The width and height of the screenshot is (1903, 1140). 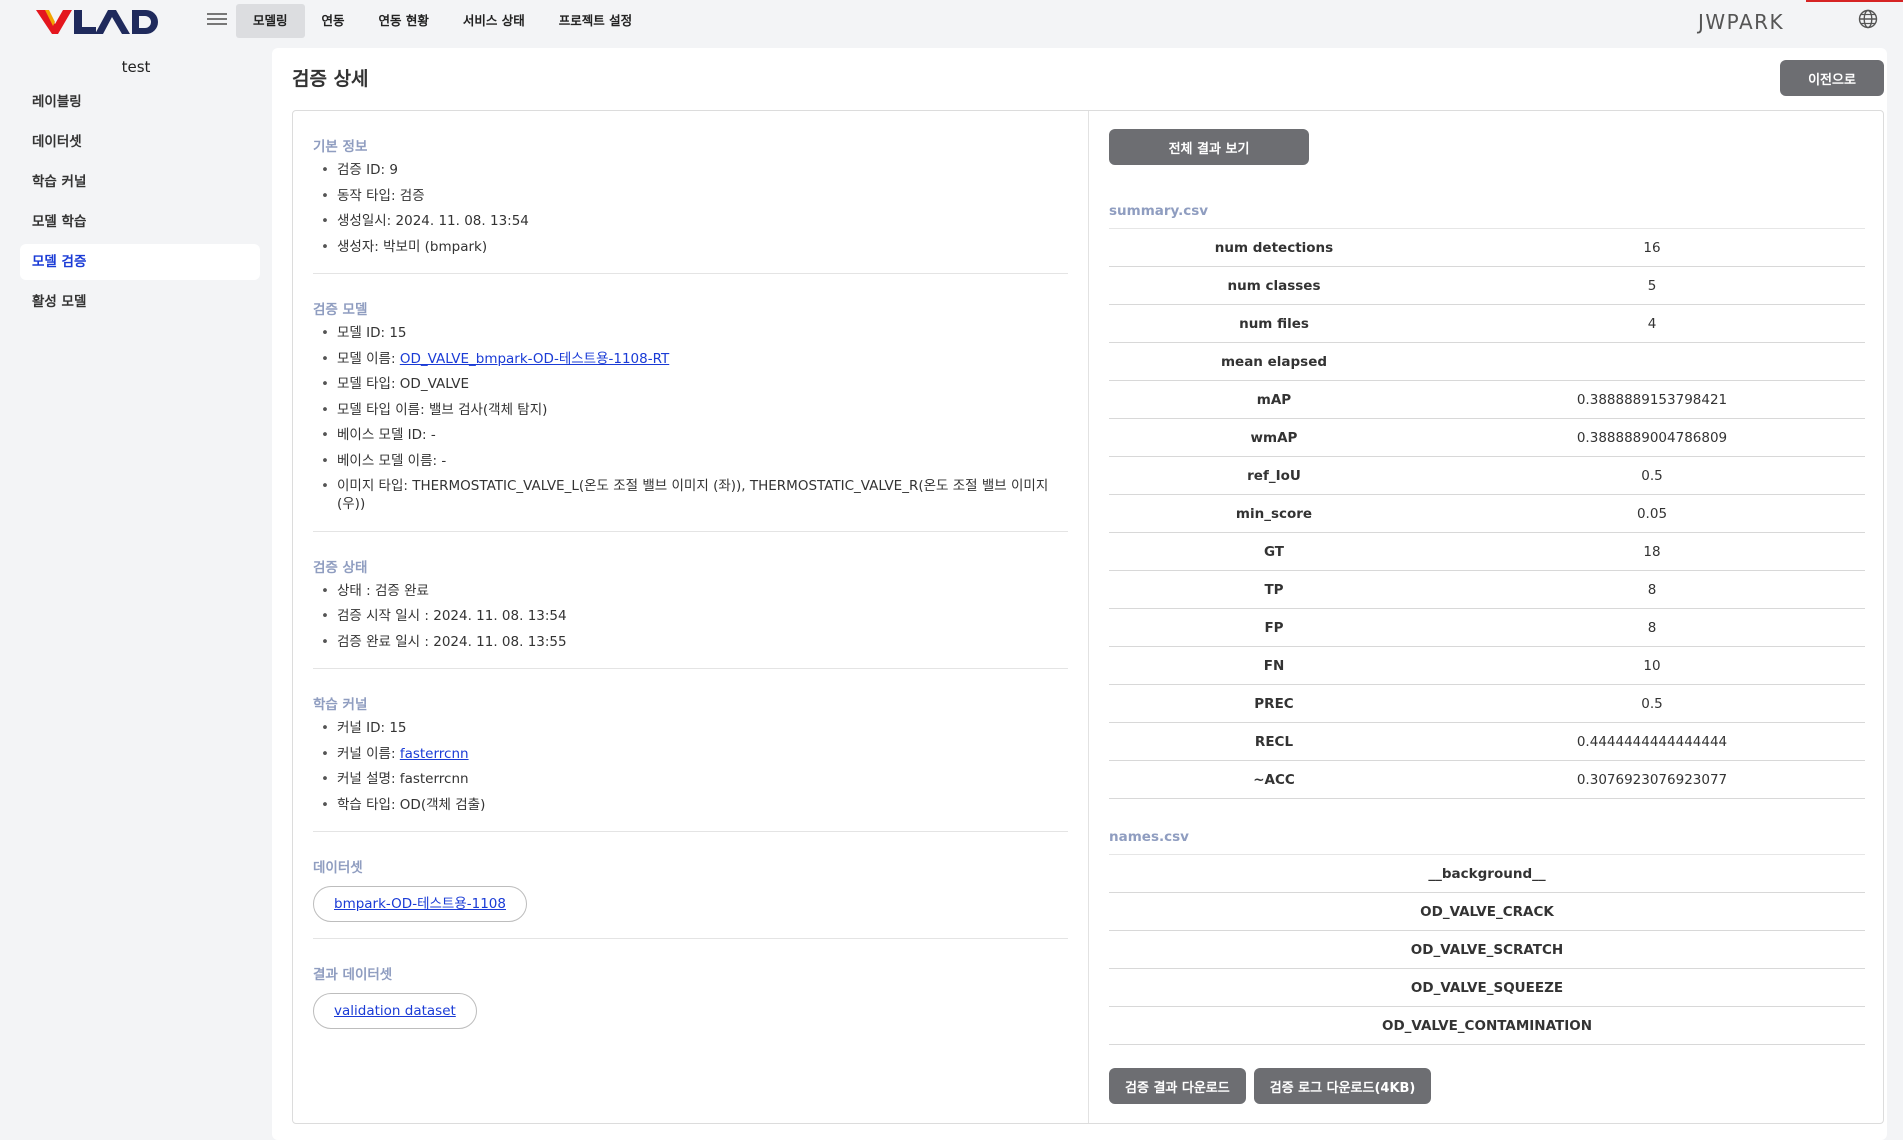 What do you see at coordinates (1274, 779) in the screenshot?
I see `summary-key: ~ACC` at bounding box center [1274, 779].